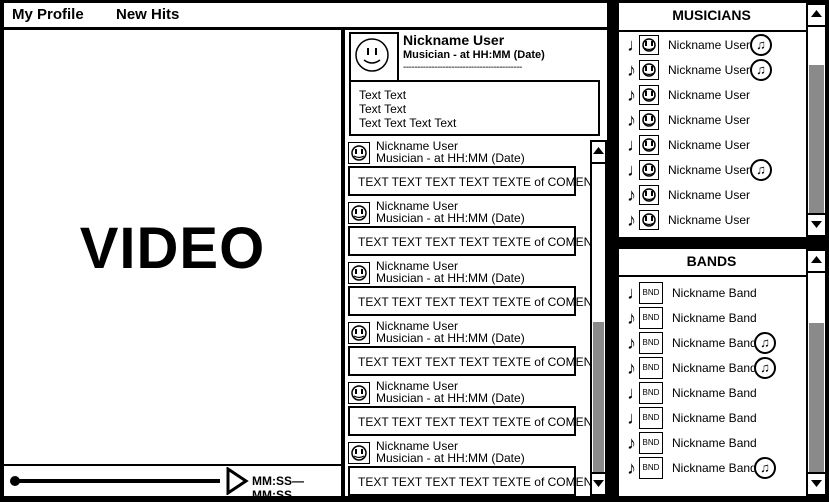 This screenshot has width=829, height=502. I want to click on nav-new-hits: New Hits, so click(147, 14).